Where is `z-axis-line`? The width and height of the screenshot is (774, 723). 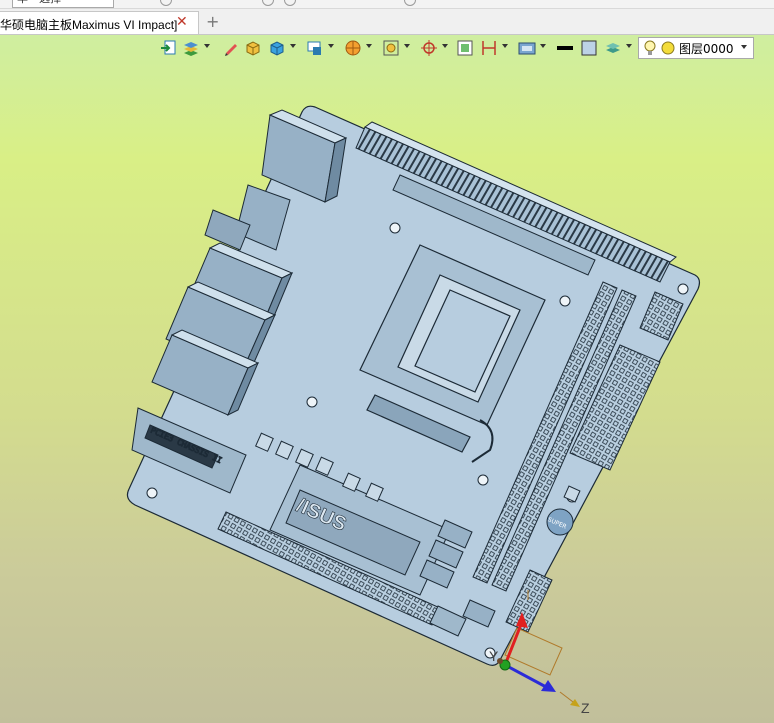 z-axis-line is located at coordinates (526, 676).